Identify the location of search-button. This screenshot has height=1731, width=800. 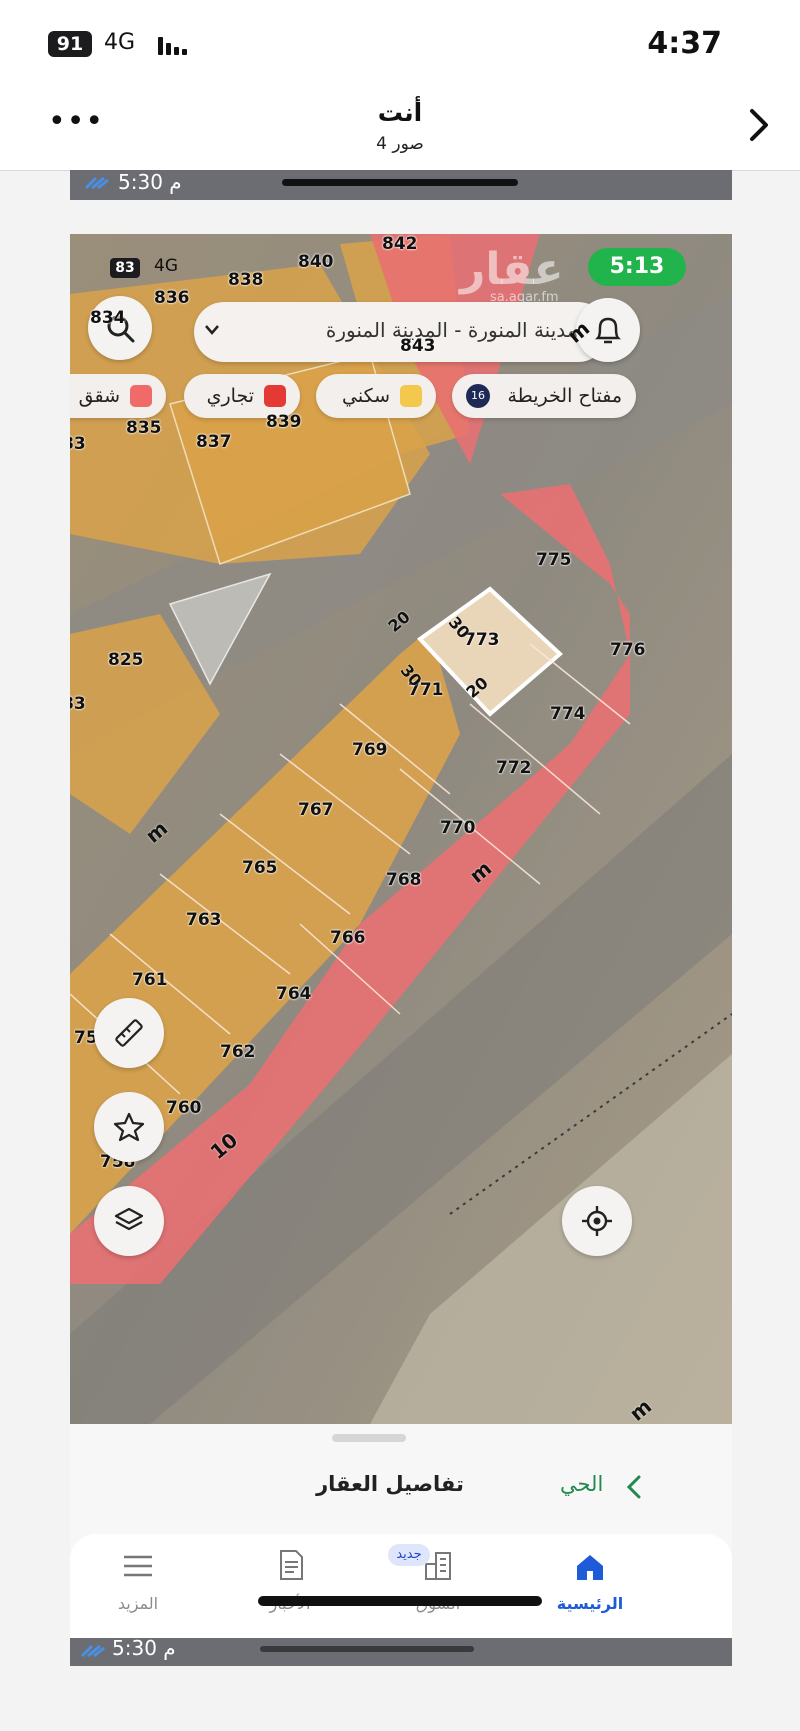
(120, 328).